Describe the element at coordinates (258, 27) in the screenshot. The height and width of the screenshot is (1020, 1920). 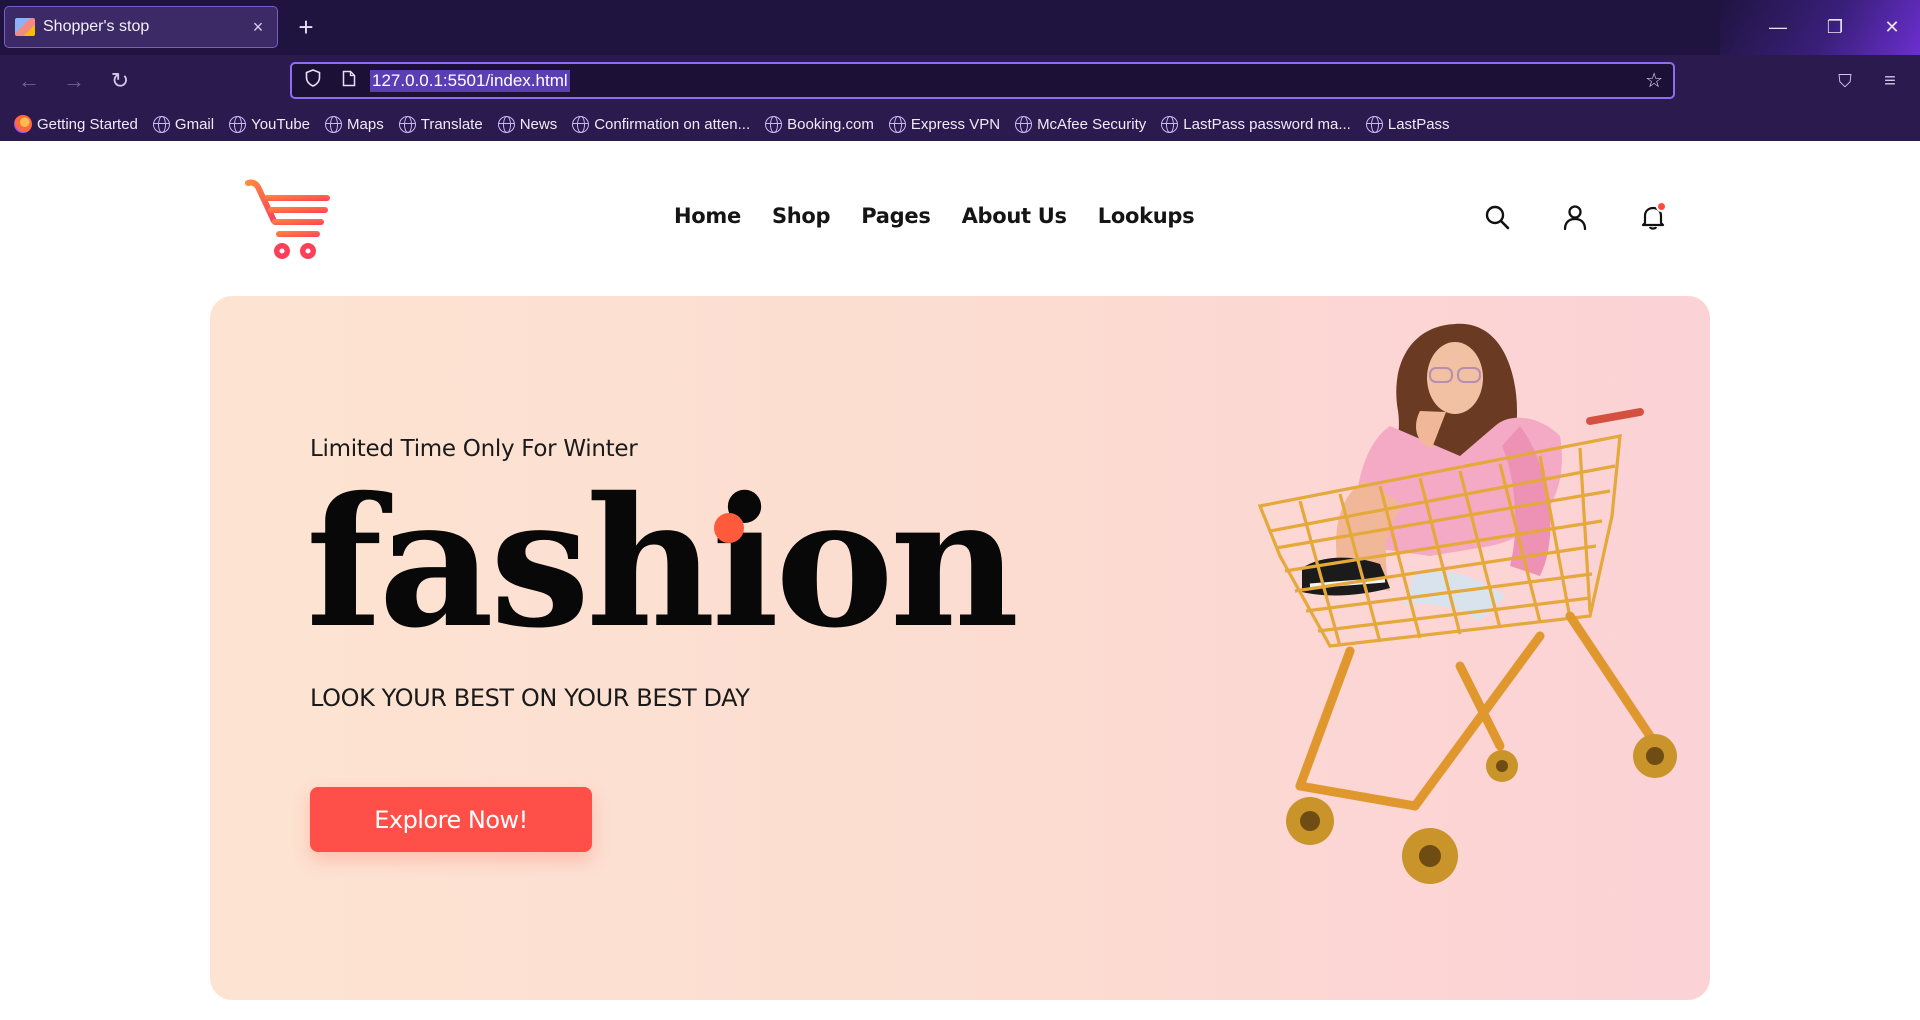
I see `close-tab-icon: ×` at that location.